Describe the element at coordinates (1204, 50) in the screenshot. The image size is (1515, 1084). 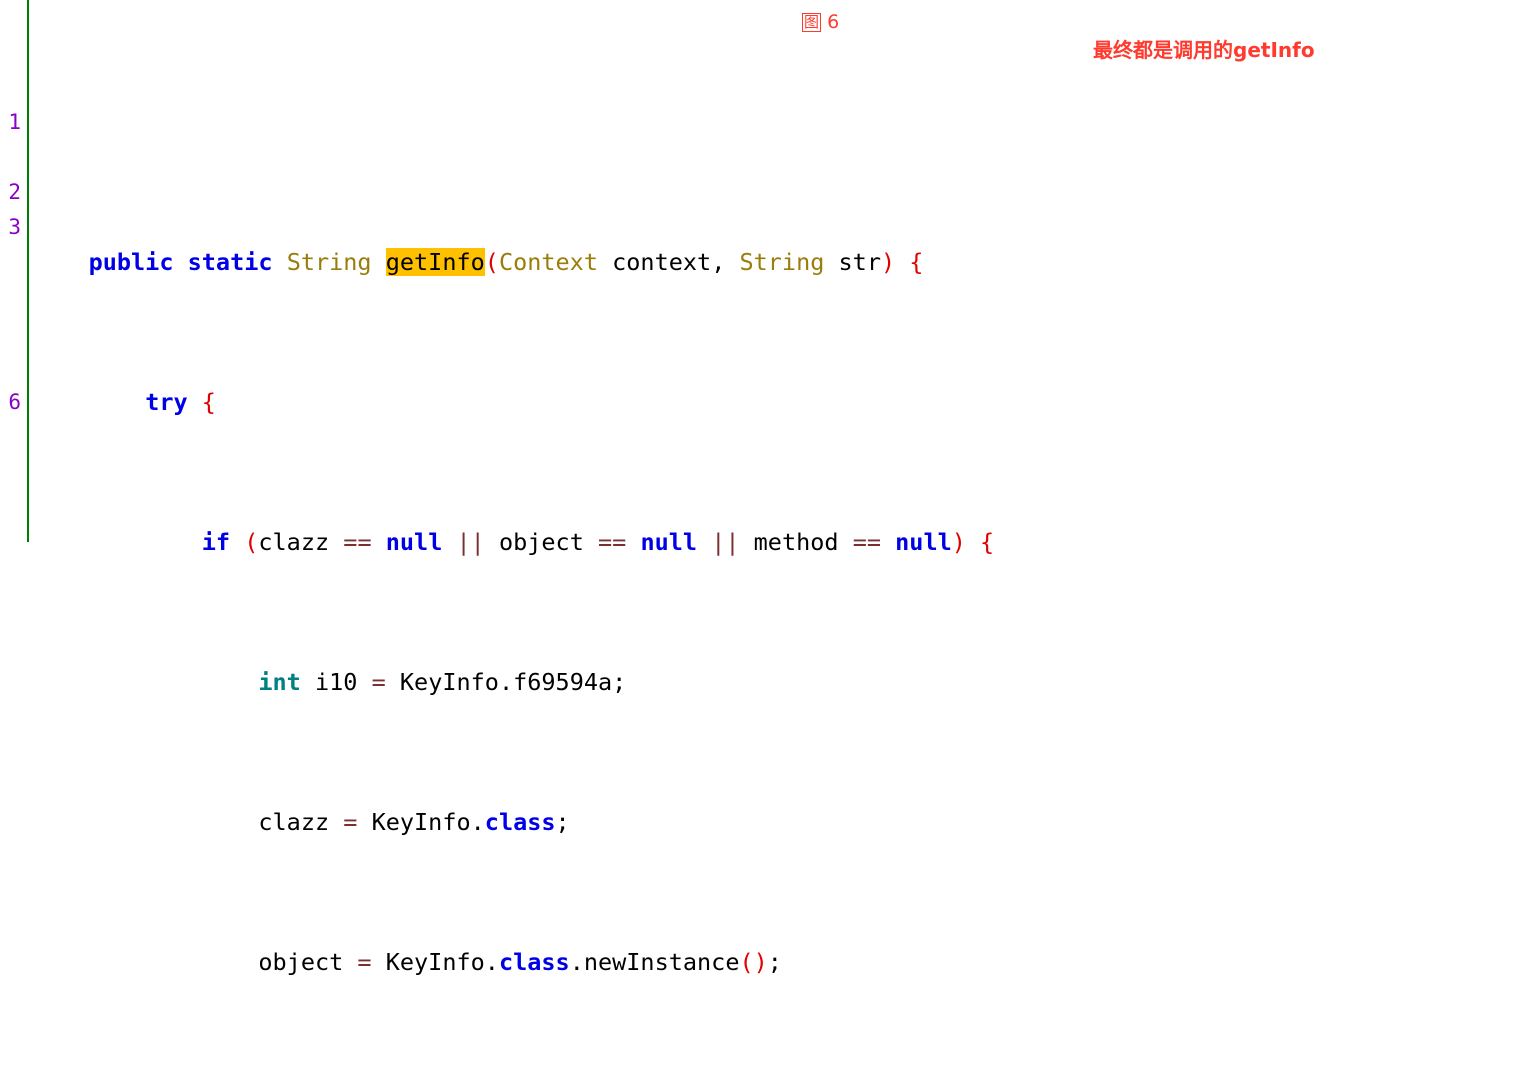
I see `callout-annotation-text: 最终都是调用的getInfo` at that location.